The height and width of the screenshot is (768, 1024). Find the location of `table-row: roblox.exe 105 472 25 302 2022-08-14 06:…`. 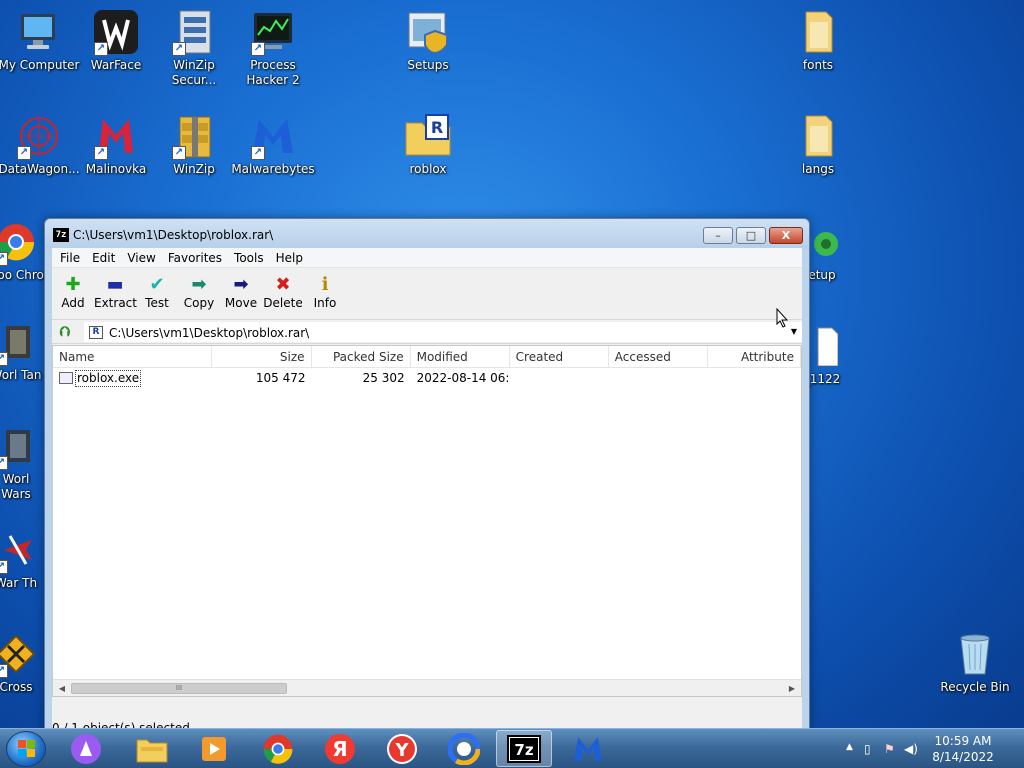

table-row: roblox.exe 105 472 25 302 2022-08-14 06:… is located at coordinates (427, 378).